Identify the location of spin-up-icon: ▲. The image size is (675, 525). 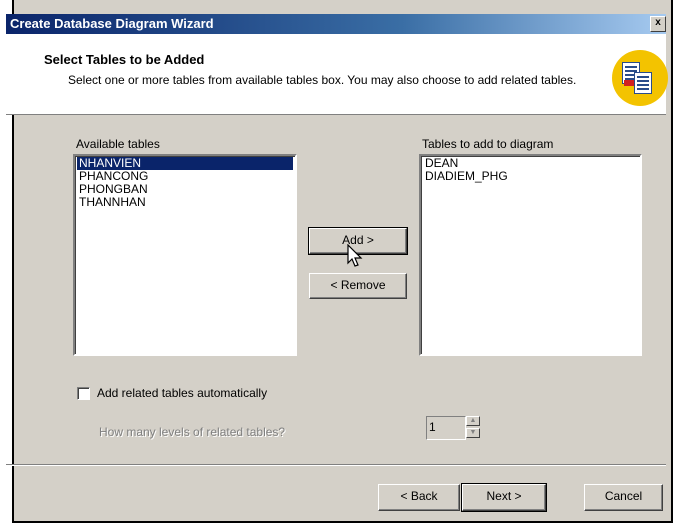
(473, 421).